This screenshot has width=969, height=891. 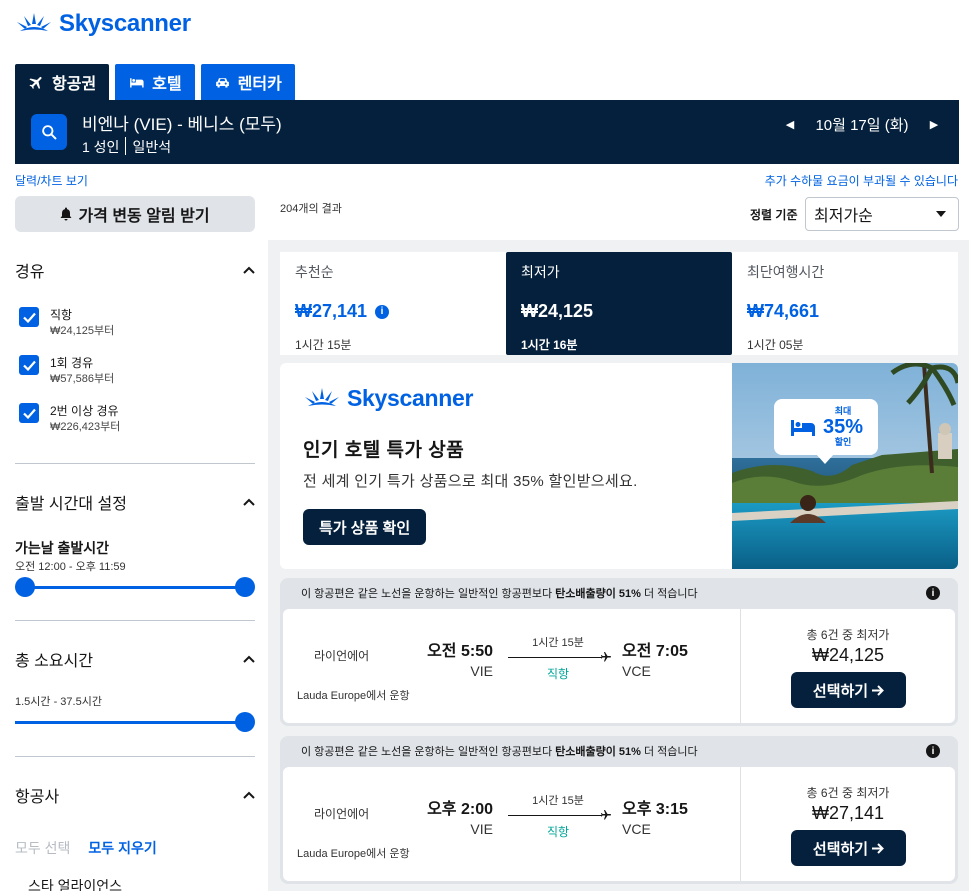 What do you see at coordinates (86, 848) in the screenshot?
I see `airline-bulk-actions: 모두 선택 모두 지우기` at bounding box center [86, 848].